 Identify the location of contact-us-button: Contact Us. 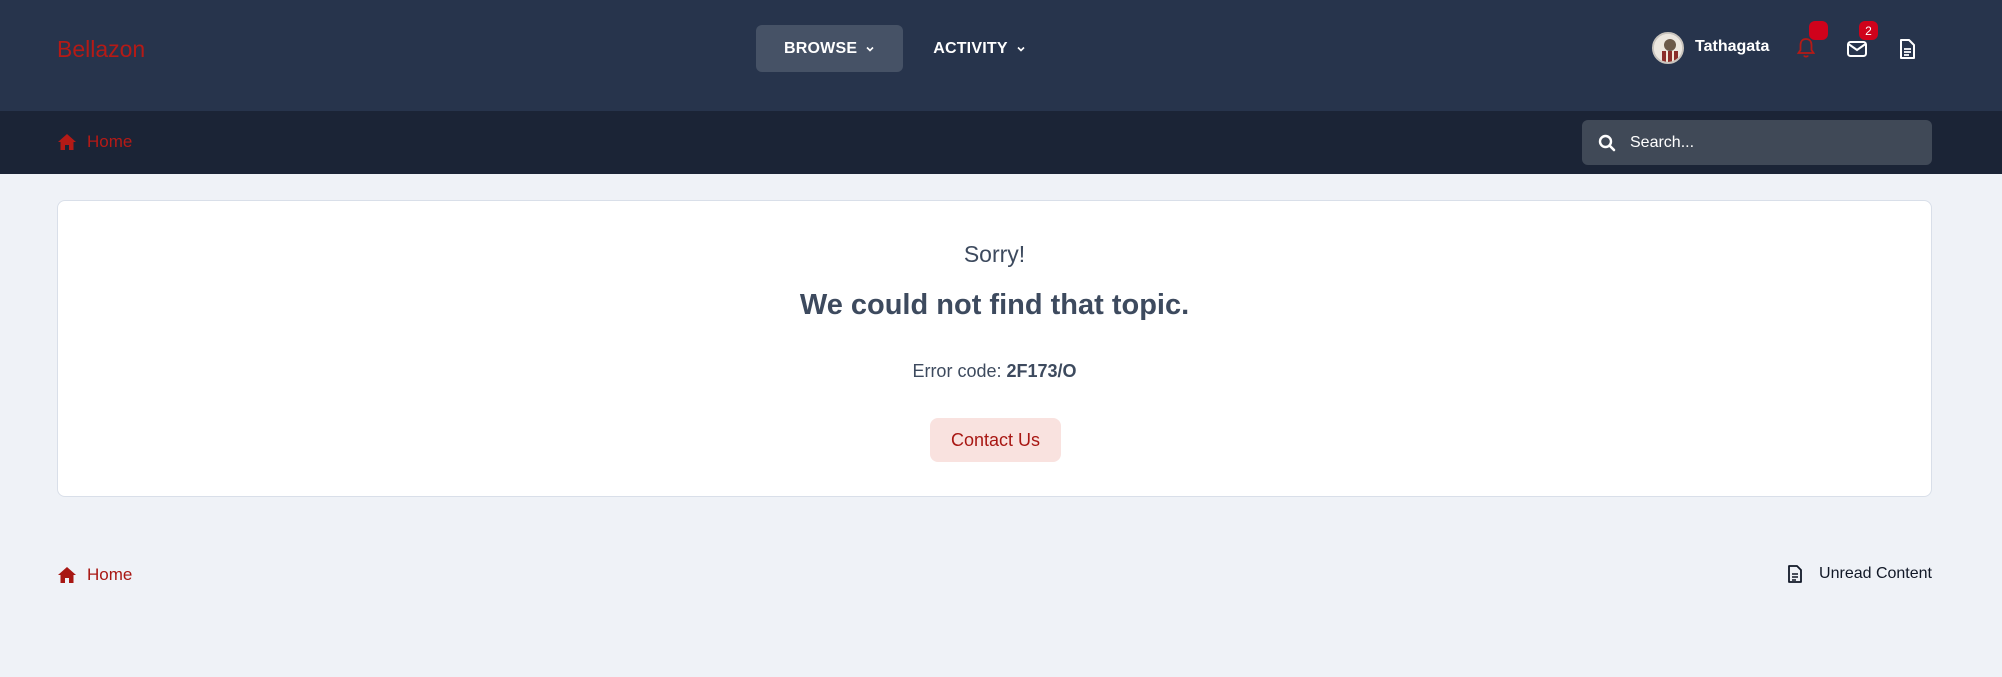
(995, 440).